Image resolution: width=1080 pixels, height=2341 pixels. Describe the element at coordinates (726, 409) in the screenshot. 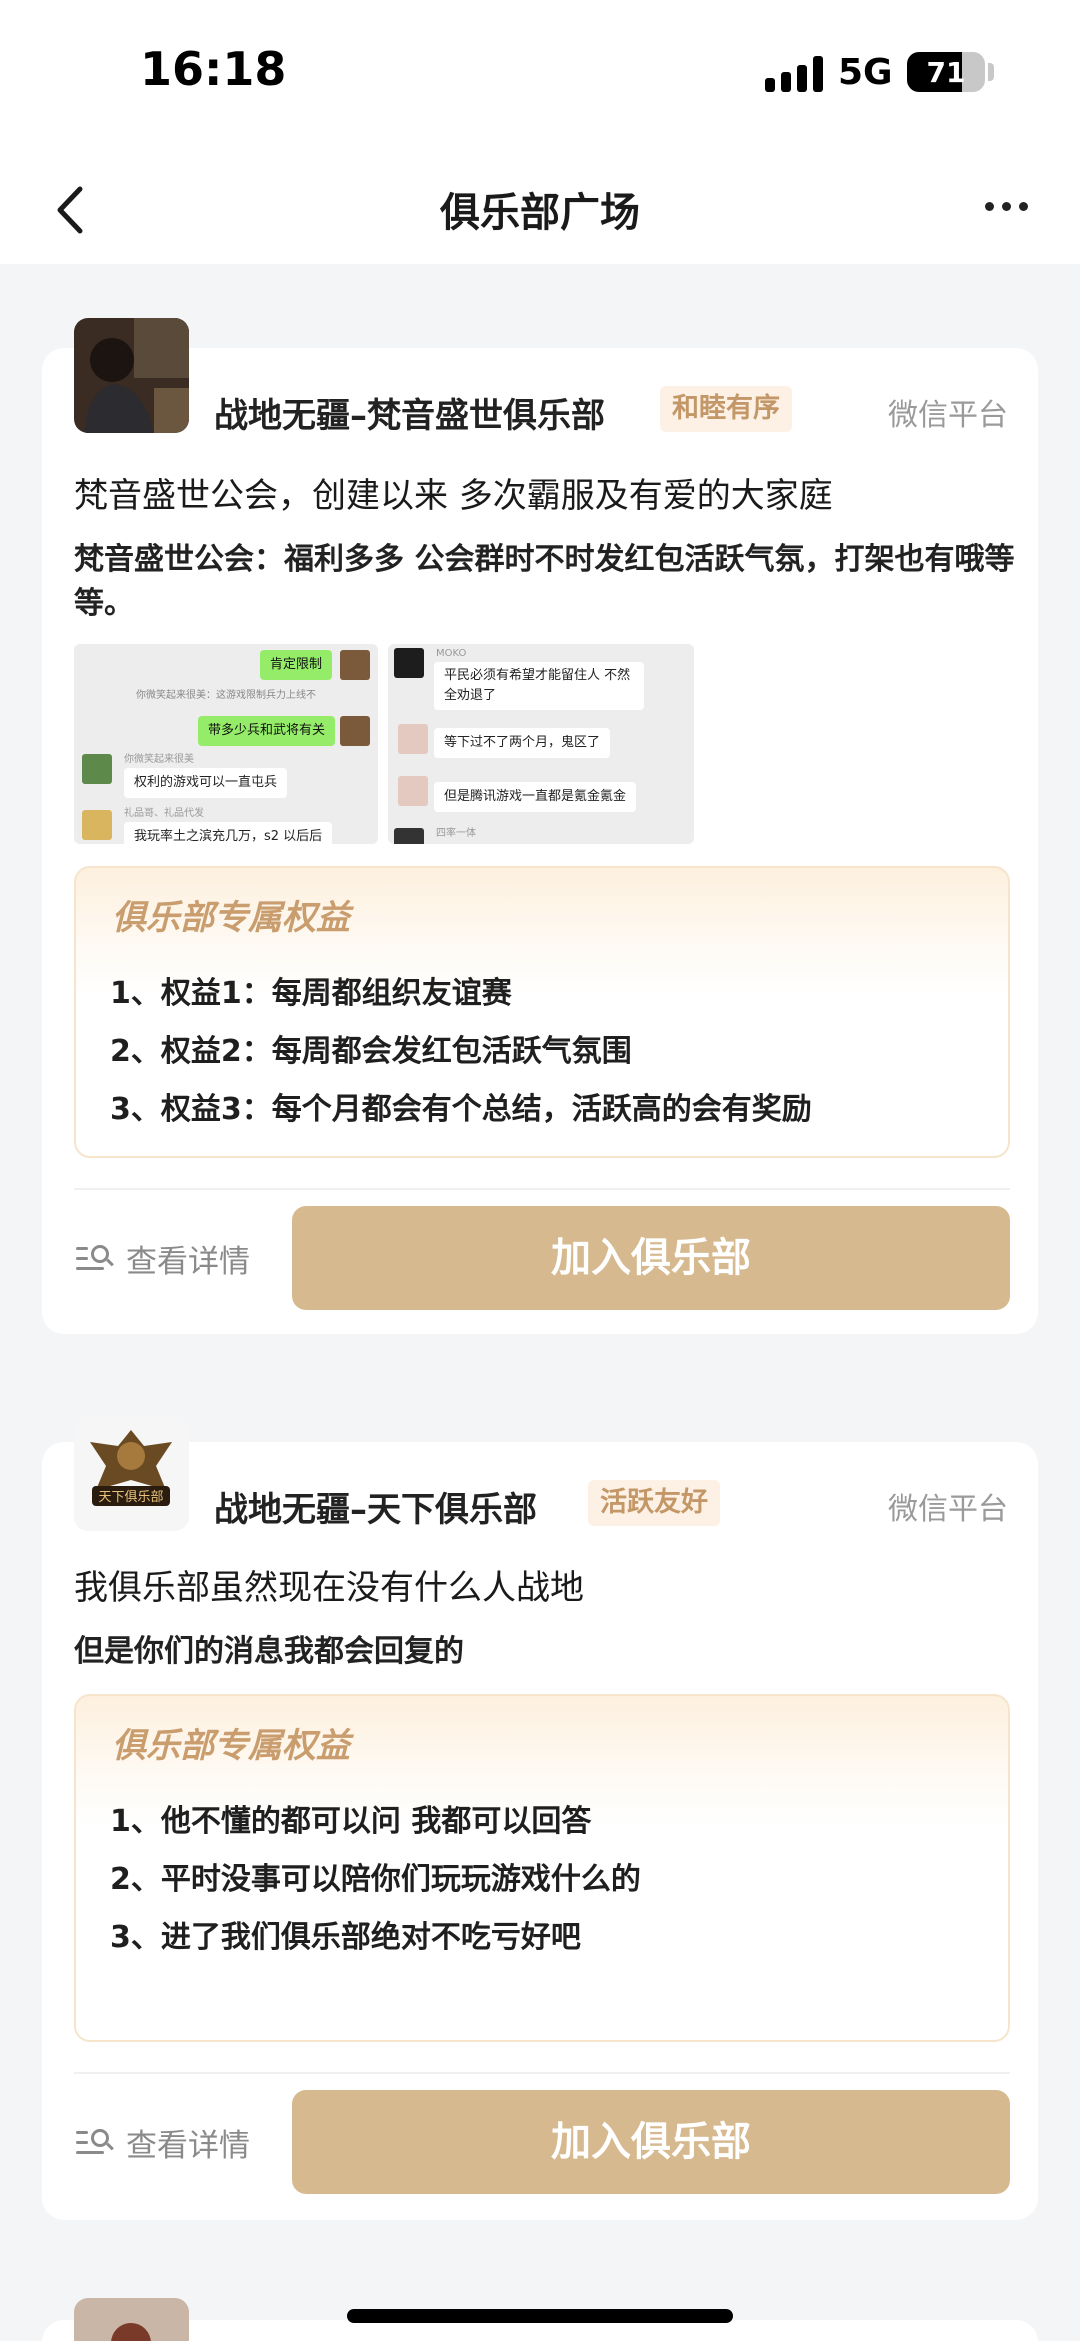

I see `club-tag: 和睦有序` at that location.